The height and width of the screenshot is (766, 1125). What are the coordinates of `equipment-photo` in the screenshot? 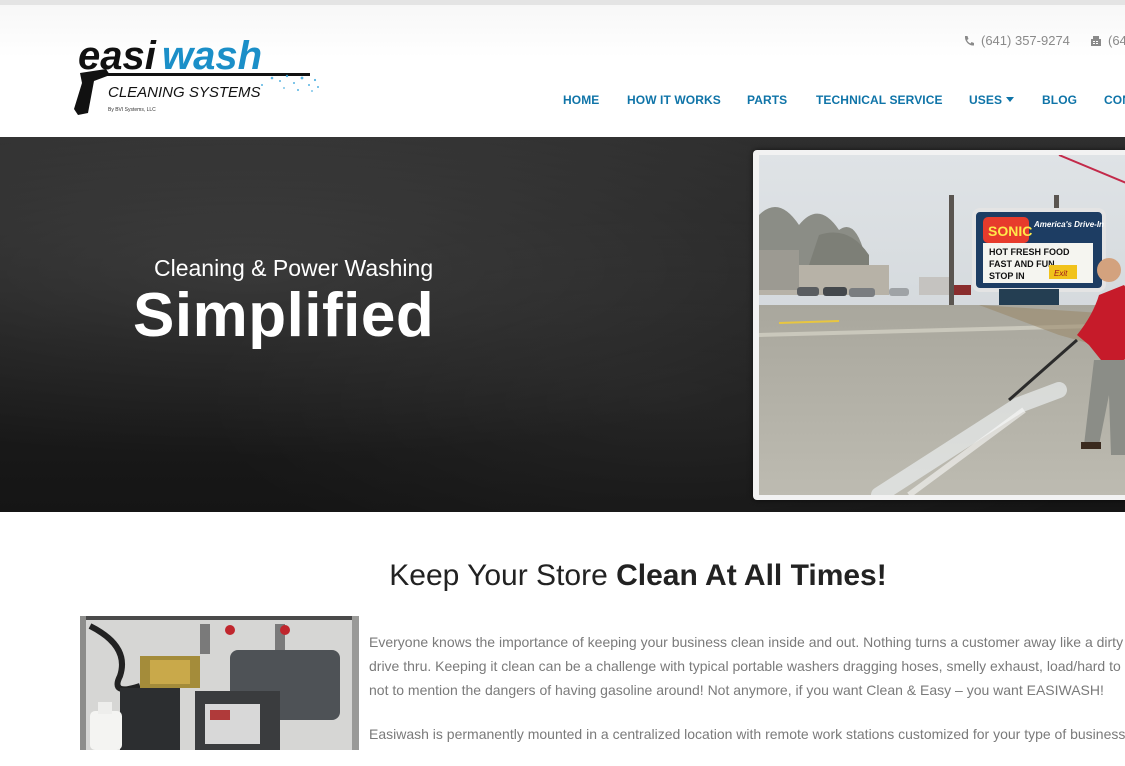 It's located at (219, 683).